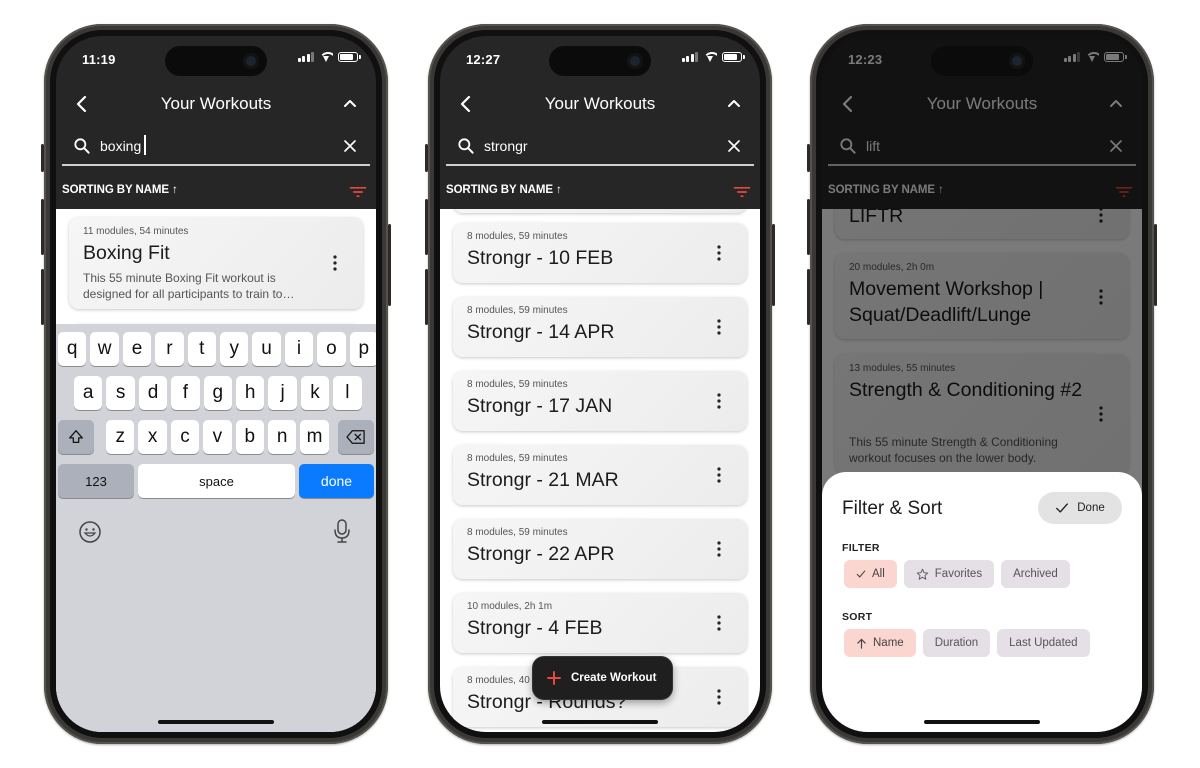  I want to click on filter-chip-favorites: Favorites, so click(949, 574).